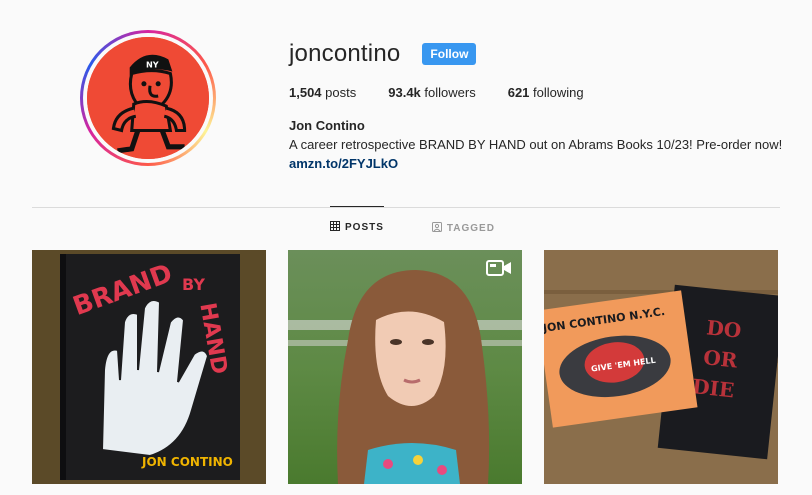  What do you see at coordinates (518, 92) in the screenshot?
I see `following-count: 621` at bounding box center [518, 92].